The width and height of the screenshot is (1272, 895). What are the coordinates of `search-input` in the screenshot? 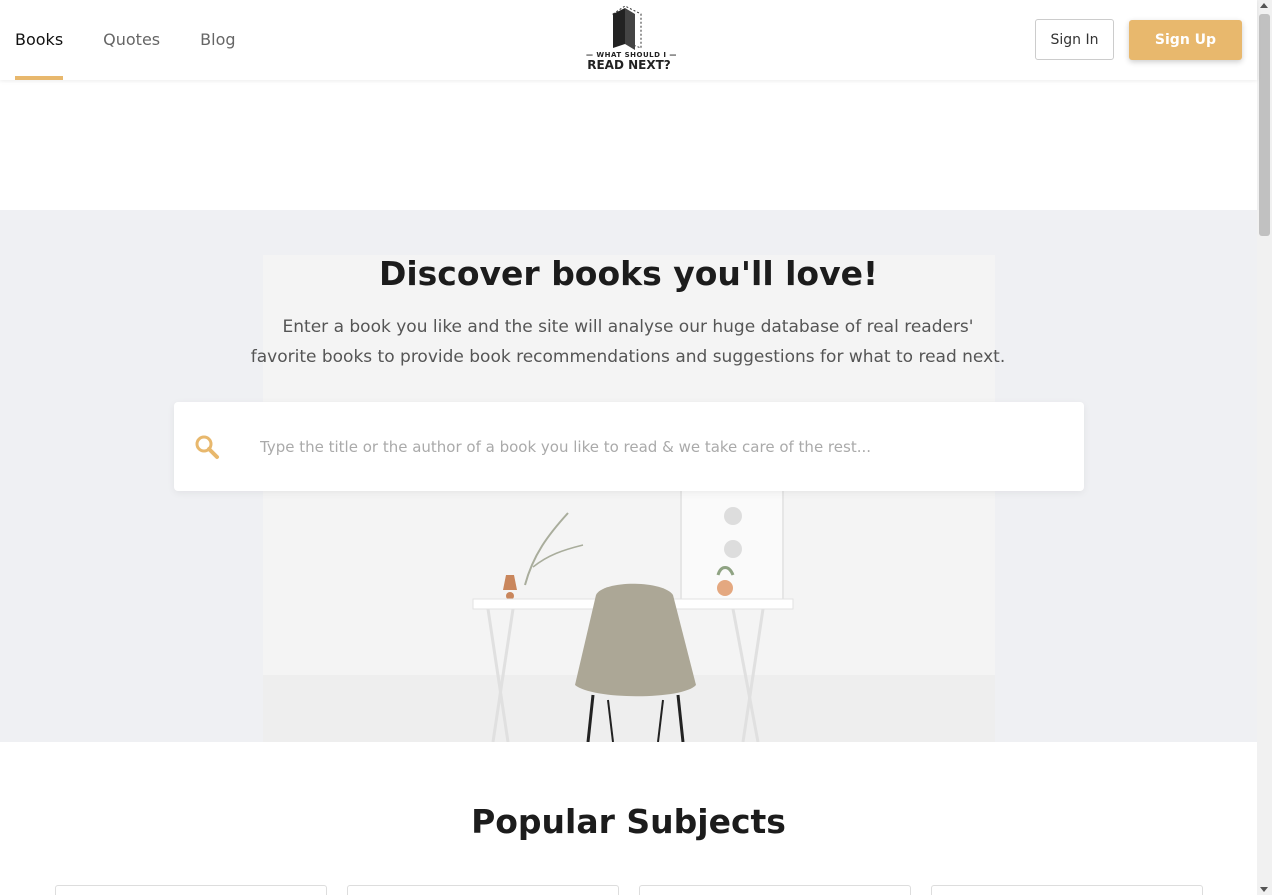 It's located at (660, 446).